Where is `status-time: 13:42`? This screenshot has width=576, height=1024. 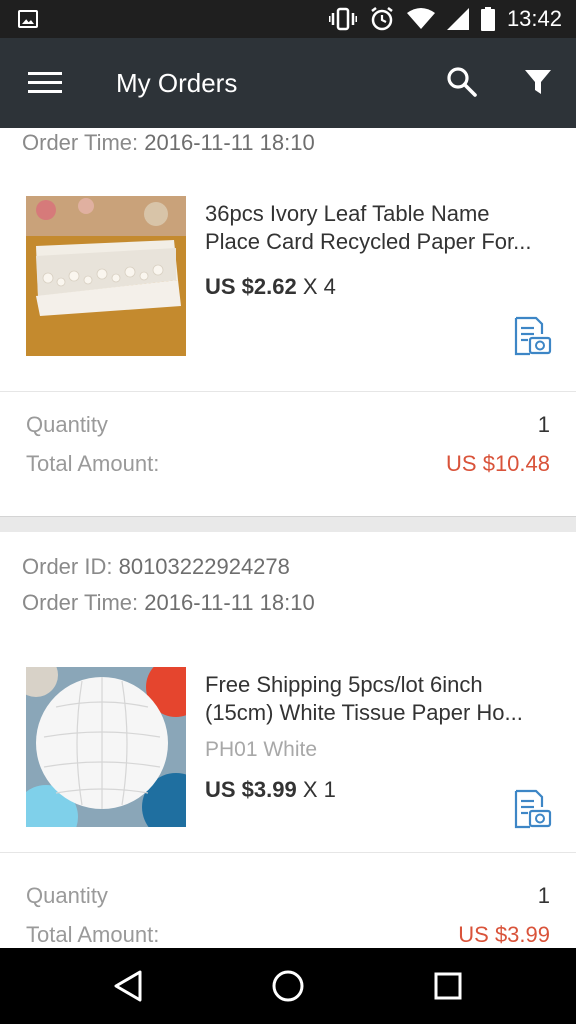
status-time: 13:42 is located at coordinates (534, 18).